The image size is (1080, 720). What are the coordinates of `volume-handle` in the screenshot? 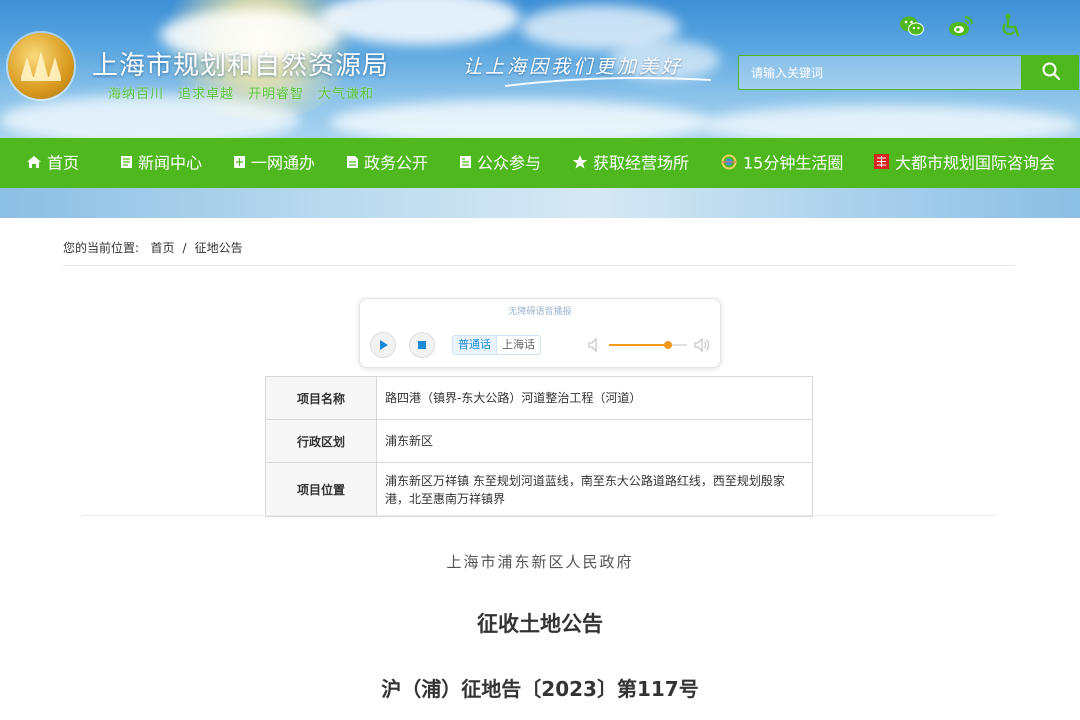 It's located at (667, 345).